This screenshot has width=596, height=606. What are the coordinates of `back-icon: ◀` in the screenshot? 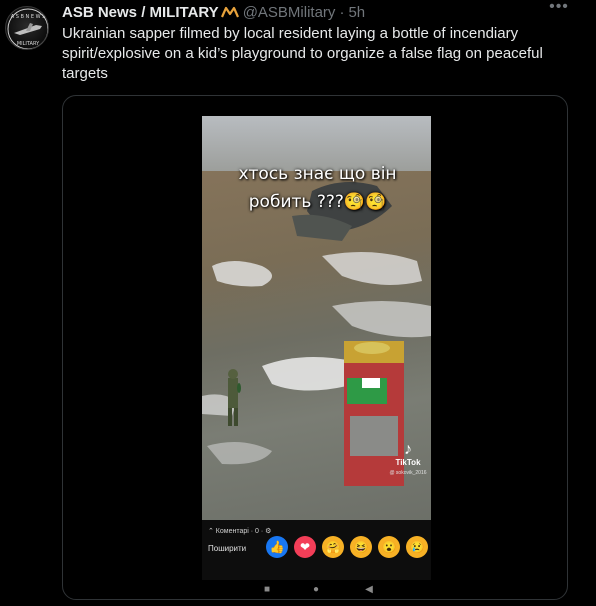 It's located at (369, 589).